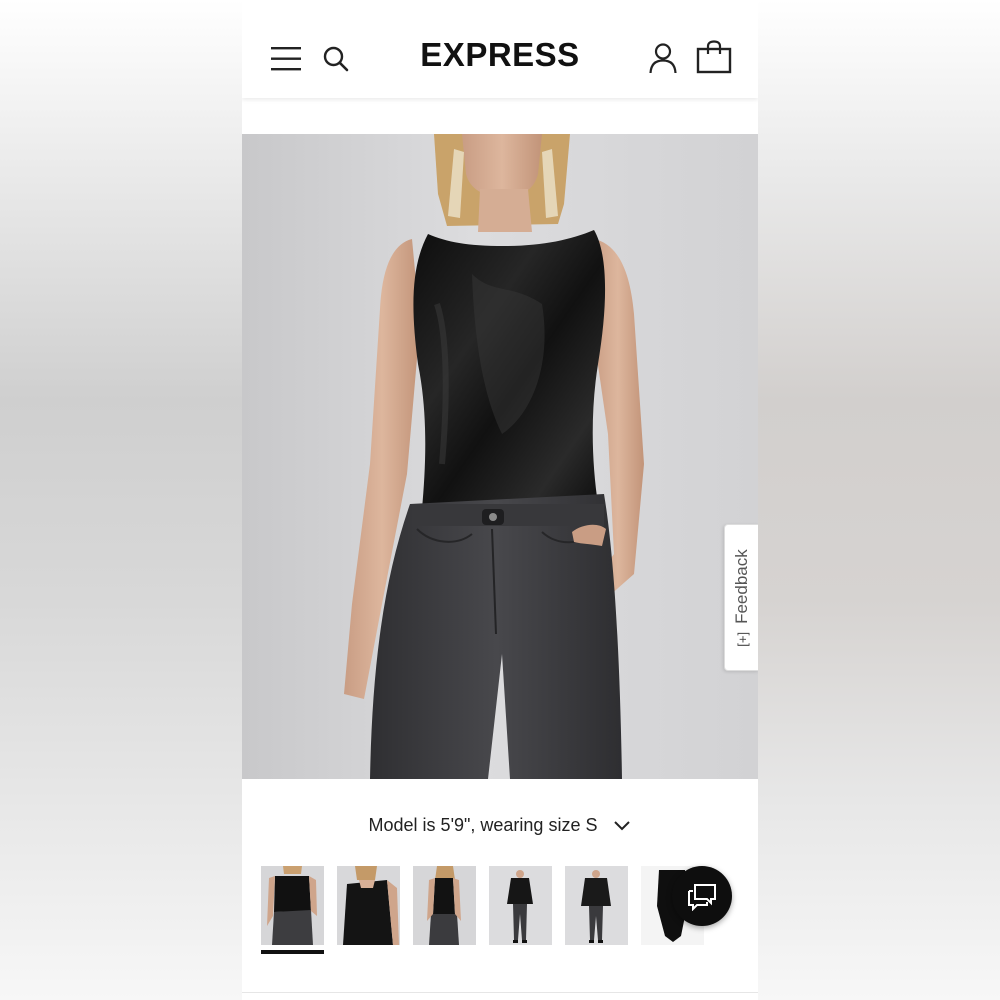 The width and height of the screenshot is (1000, 1000). What do you see at coordinates (741, 586) in the screenshot?
I see `feedback-label: Feedback` at bounding box center [741, 586].